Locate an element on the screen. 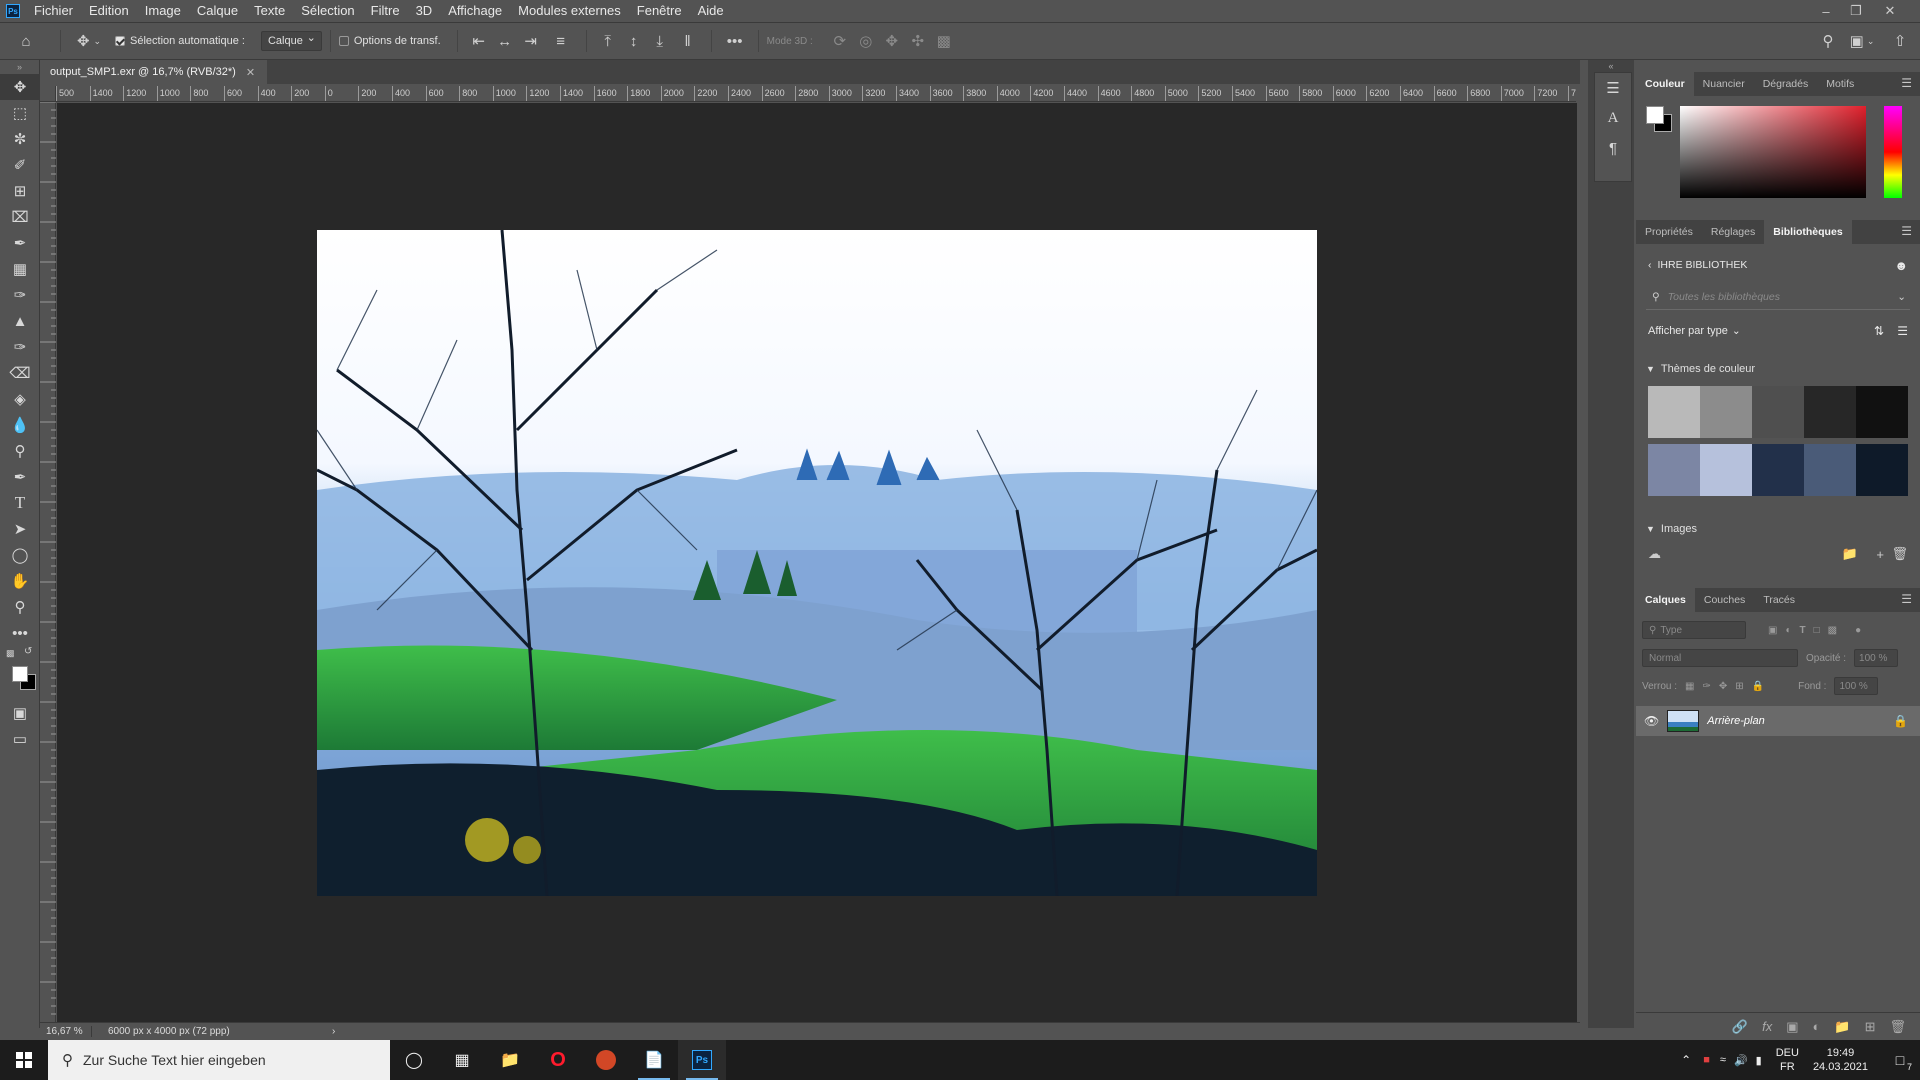 This screenshot has width=1920, height=1080. menu-modules-externes: Modules externes is located at coordinates (569, 11).